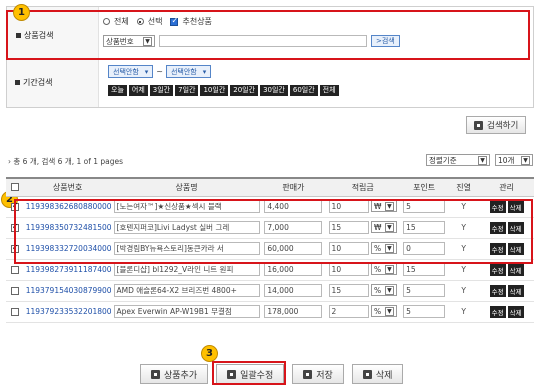  What do you see at coordinates (174, 374) in the screenshot?
I see `add-product-button: 상품추가` at bounding box center [174, 374].